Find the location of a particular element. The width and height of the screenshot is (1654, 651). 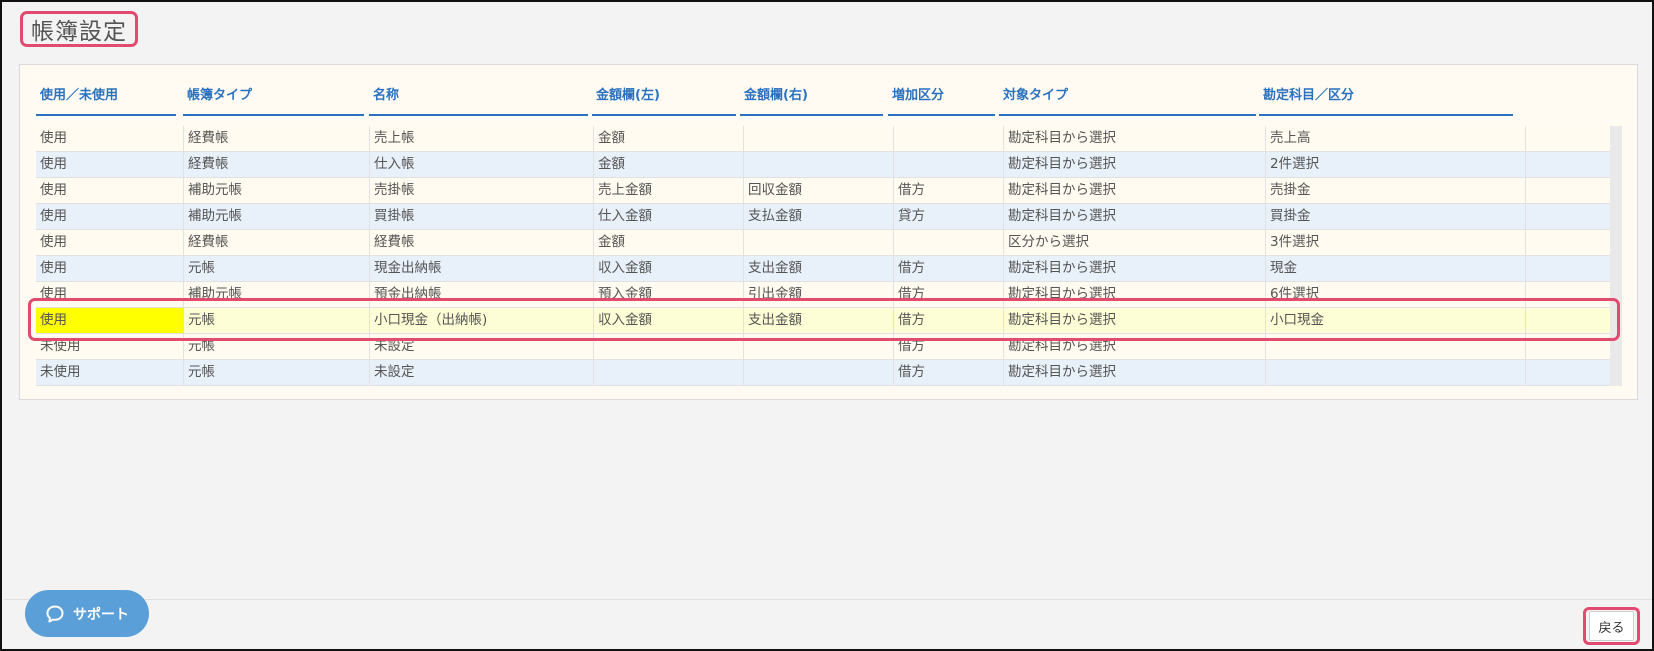

cell-name: 売上帳 is located at coordinates (482, 138).